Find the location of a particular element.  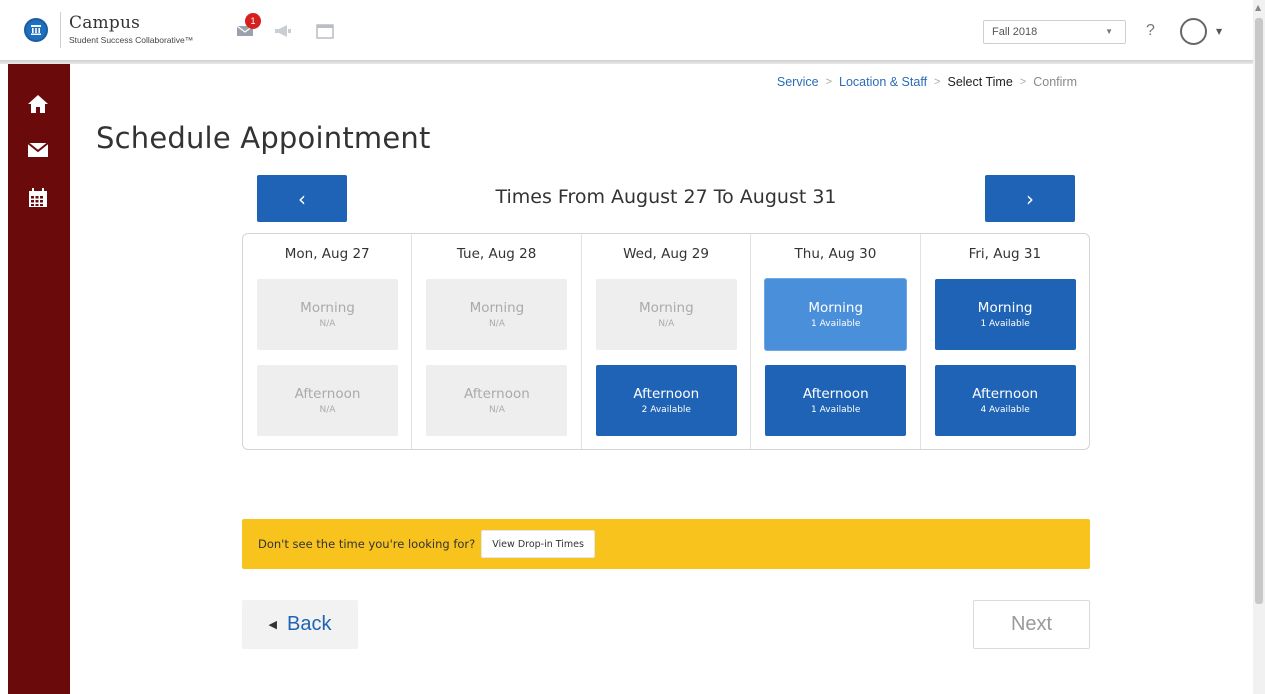

envelope-icon is located at coordinates (38, 150).